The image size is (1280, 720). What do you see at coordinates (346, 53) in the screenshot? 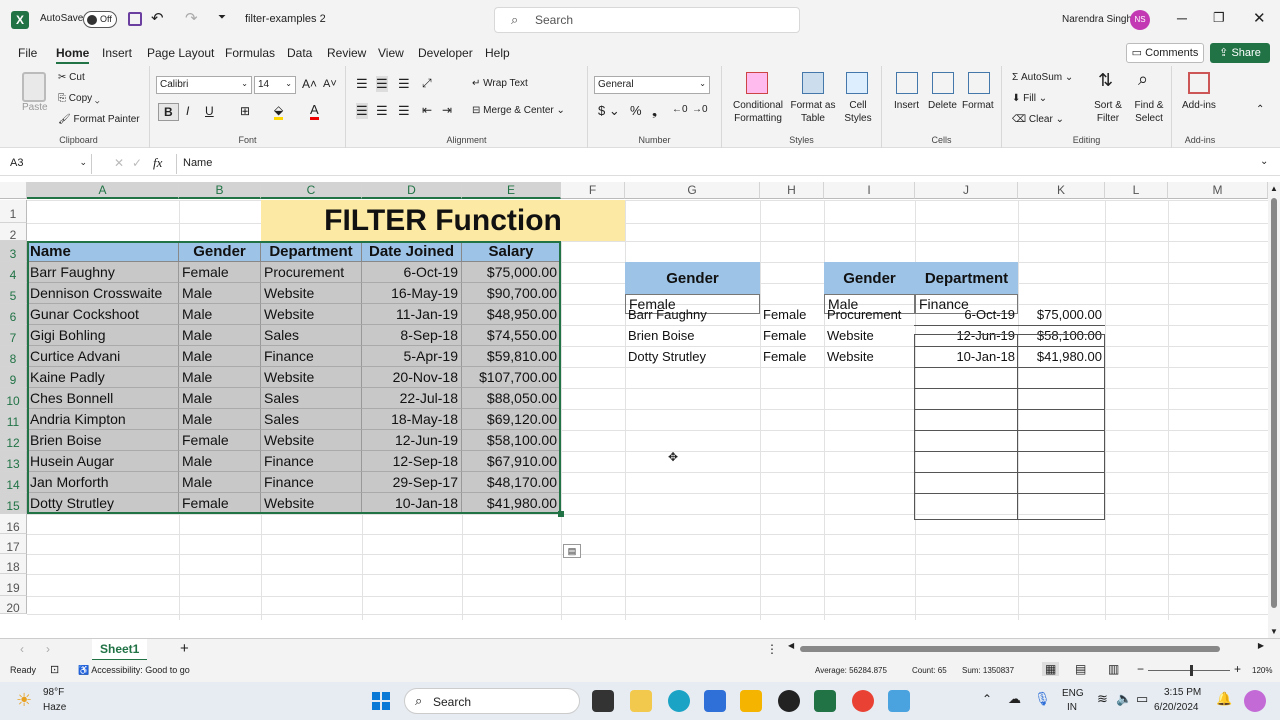
I see `menu-review: Review` at bounding box center [346, 53].